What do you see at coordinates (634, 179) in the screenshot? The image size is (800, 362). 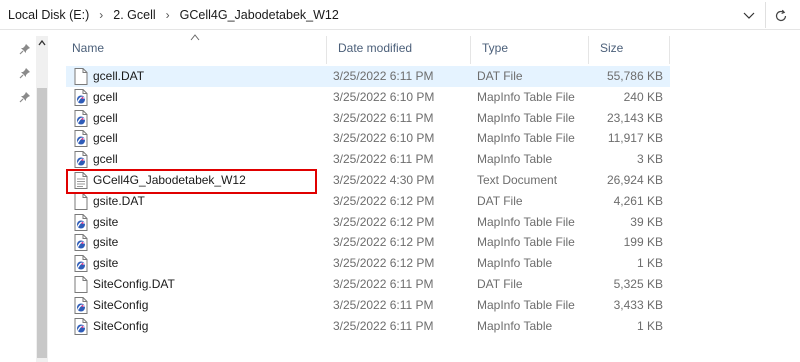 I see `file-size: 26,924 KB` at bounding box center [634, 179].